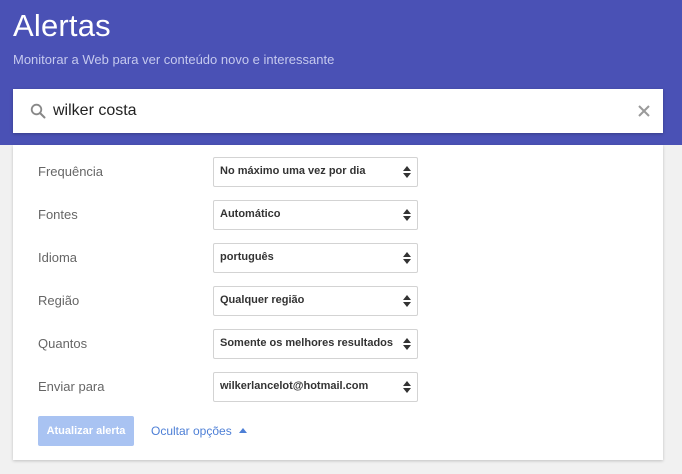  What do you see at coordinates (59, 300) in the screenshot?
I see `option-label: Região` at bounding box center [59, 300].